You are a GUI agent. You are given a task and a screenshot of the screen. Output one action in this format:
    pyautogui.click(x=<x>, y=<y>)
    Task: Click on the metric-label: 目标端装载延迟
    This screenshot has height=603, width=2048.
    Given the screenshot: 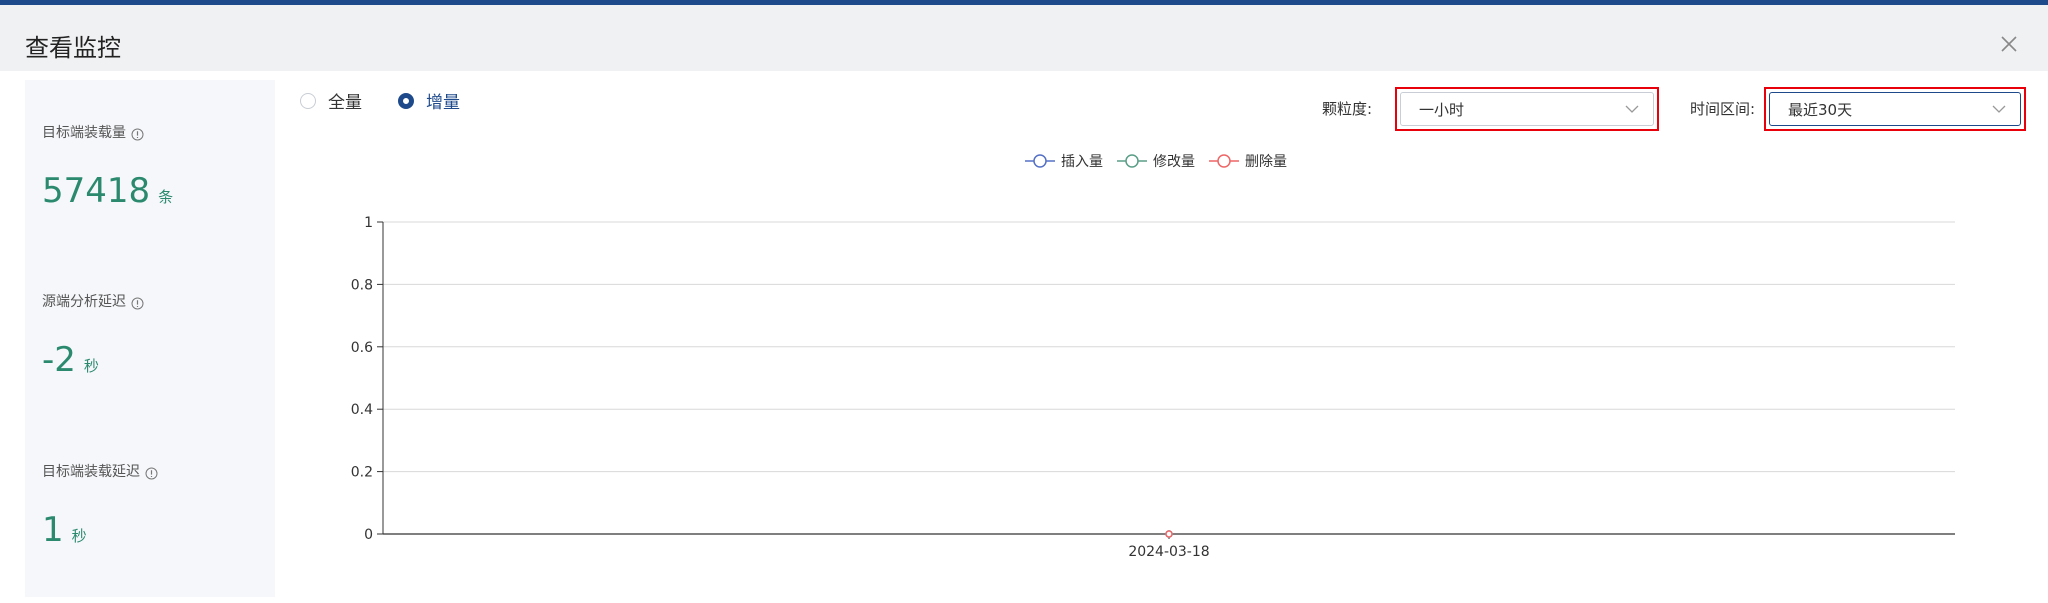 What is the action you would take?
    pyautogui.click(x=91, y=472)
    